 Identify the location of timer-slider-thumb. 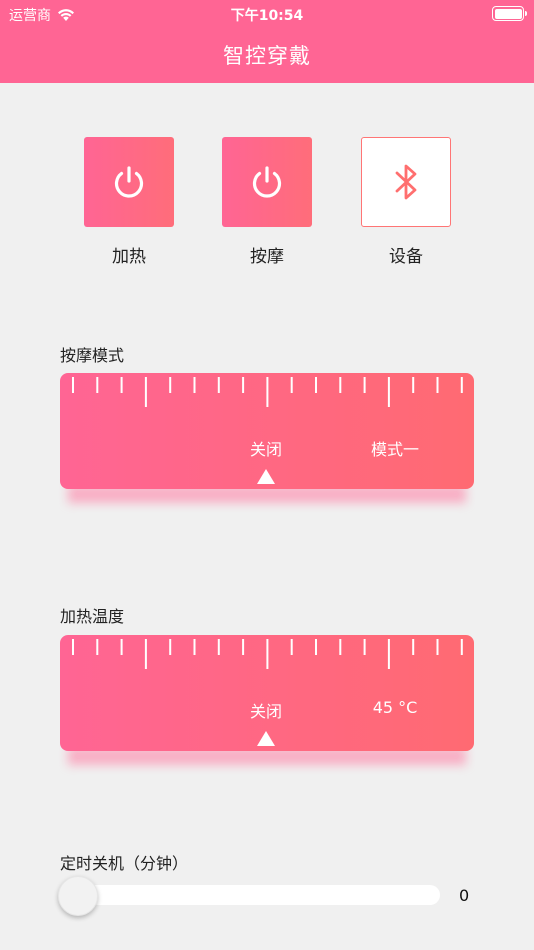
(78, 896).